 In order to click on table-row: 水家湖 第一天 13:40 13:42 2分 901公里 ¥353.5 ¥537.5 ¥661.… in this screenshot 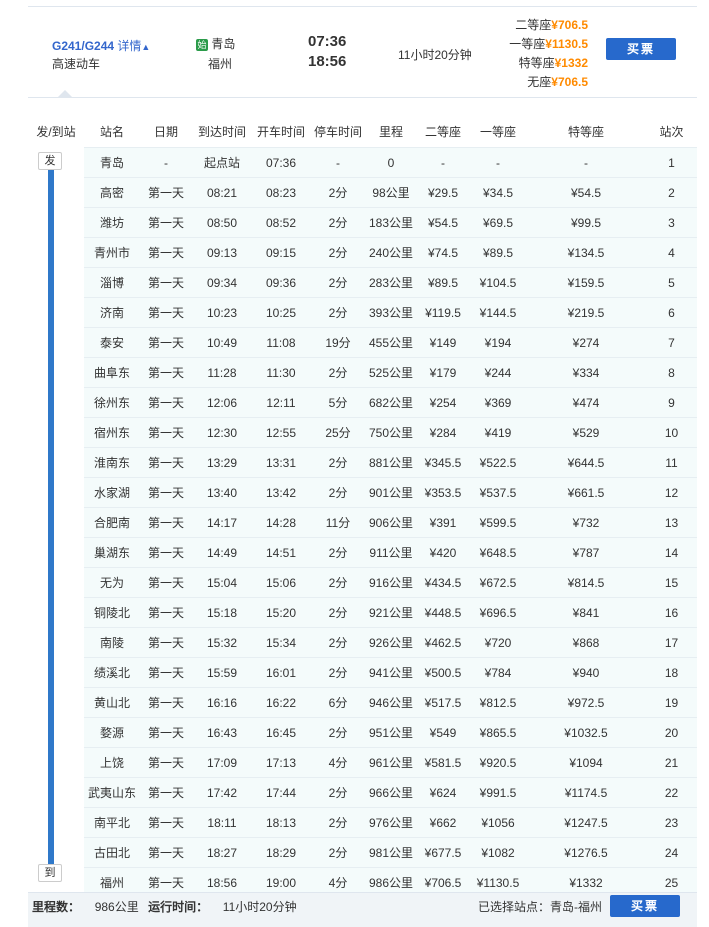, I will do `click(362, 492)`.